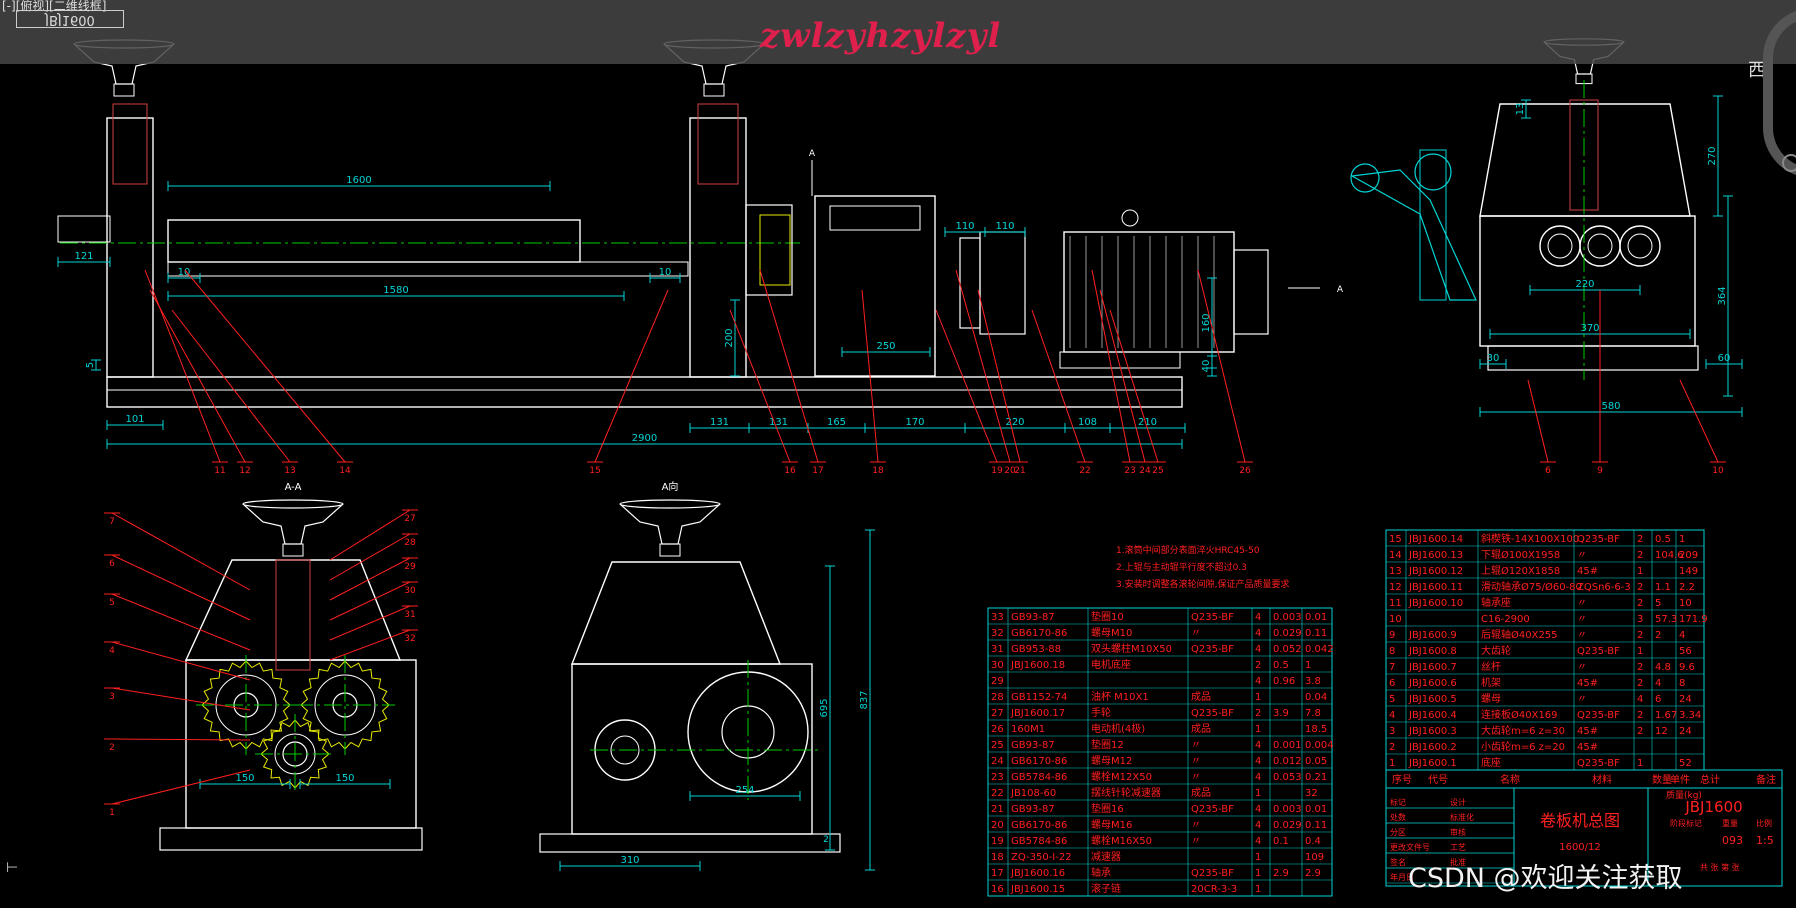 The width and height of the screenshot is (1796, 908). What do you see at coordinates (1712, 155) in the screenshot?
I see `dim-270-label: 270` at bounding box center [1712, 155].